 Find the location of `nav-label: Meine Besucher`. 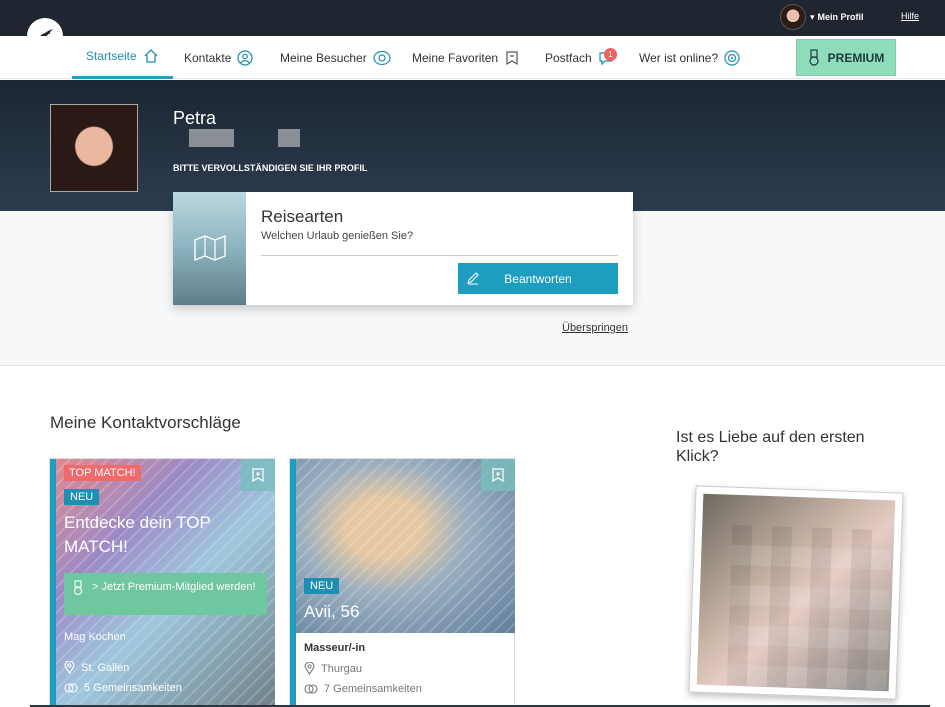

nav-label: Meine Besucher is located at coordinates (323, 57).